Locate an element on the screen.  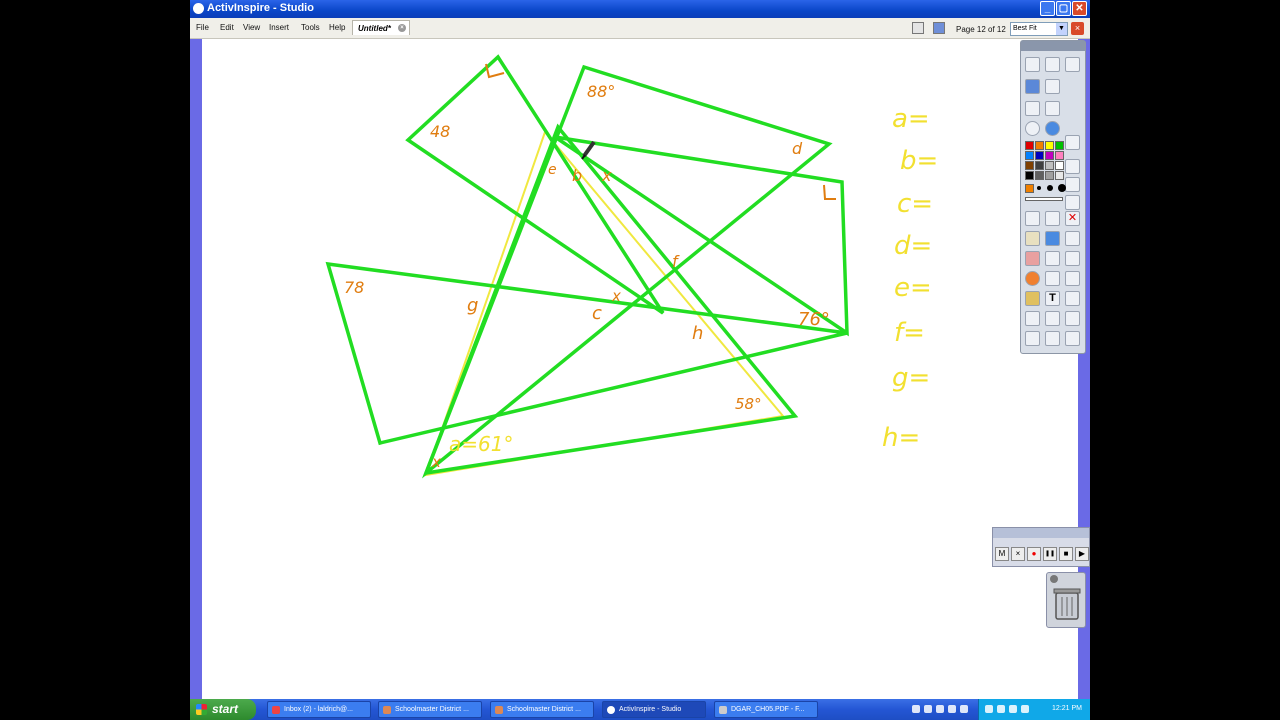
highlighter-icon is located at coordinates (1052, 238).